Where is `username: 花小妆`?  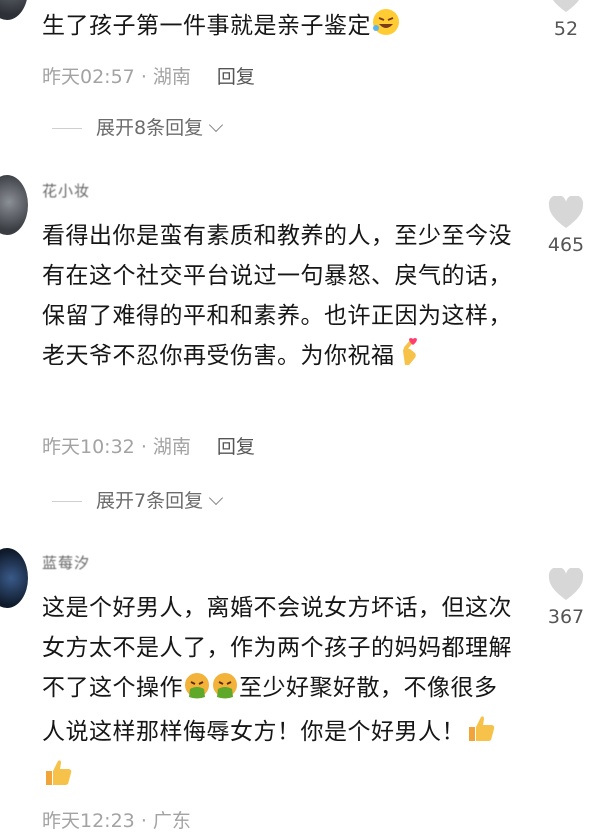 username: 花小妆 is located at coordinates (66, 190).